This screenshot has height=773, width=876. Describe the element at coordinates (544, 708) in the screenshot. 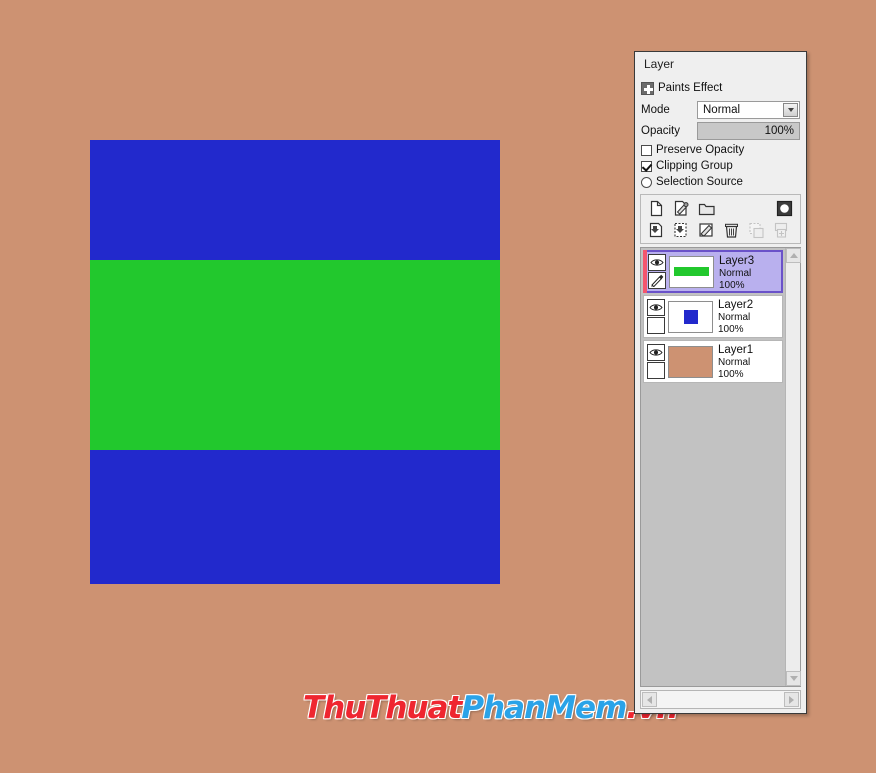

I see `watermark-part-2: PhanMem` at that location.